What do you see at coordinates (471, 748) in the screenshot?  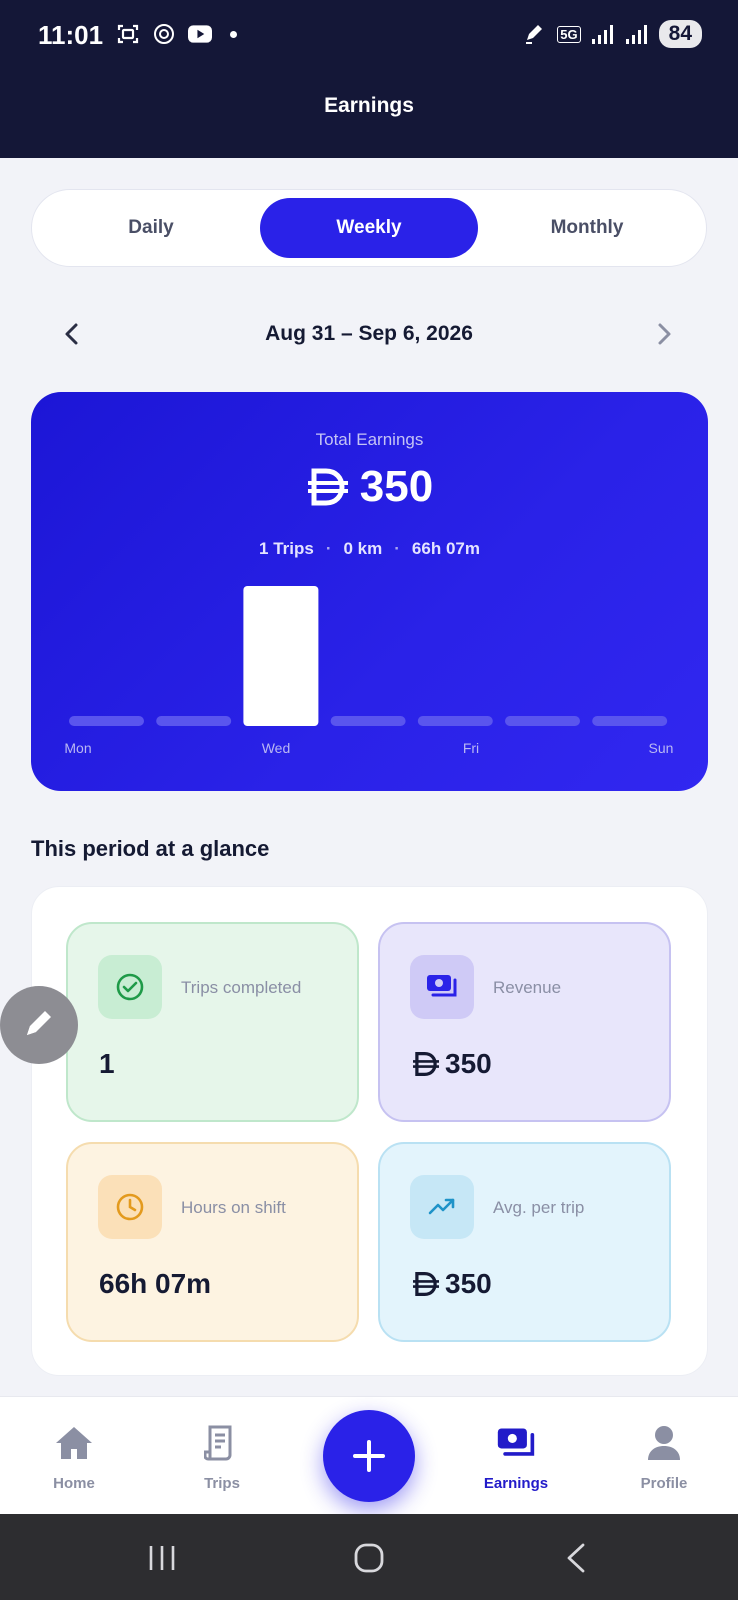 I see `x-tick-label: Fri` at bounding box center [471, 748].